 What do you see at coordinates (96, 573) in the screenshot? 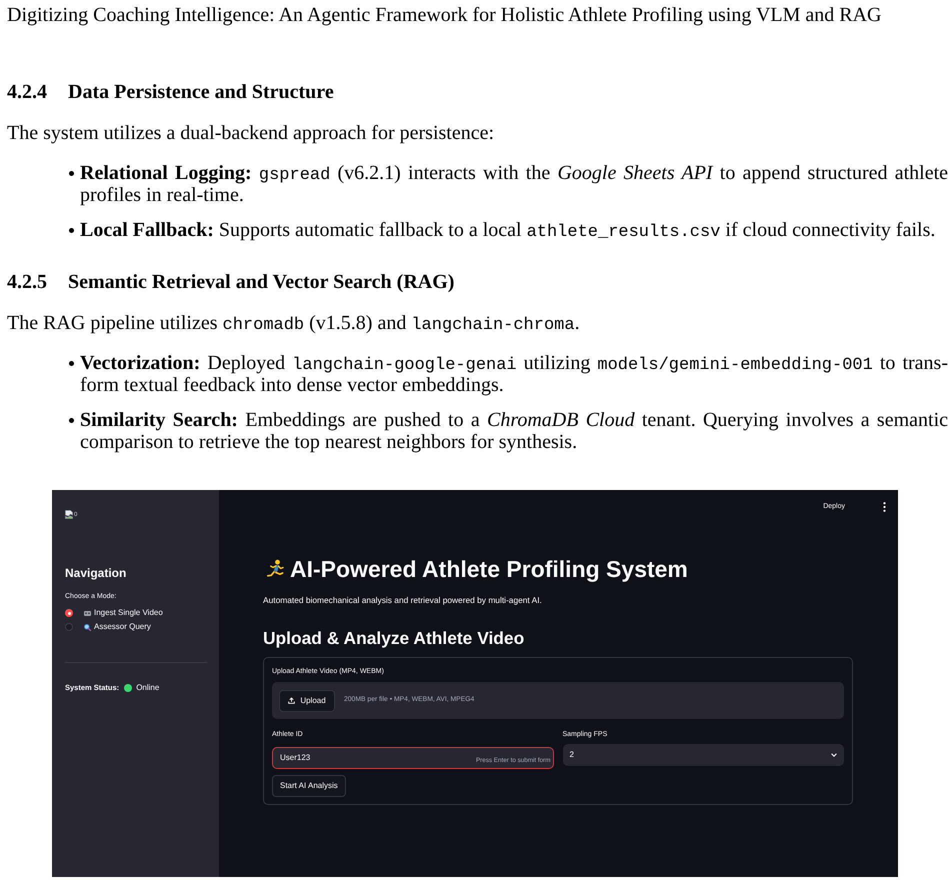
I see `sidebar-heading: Navigation` at bounding box center [96, 573].